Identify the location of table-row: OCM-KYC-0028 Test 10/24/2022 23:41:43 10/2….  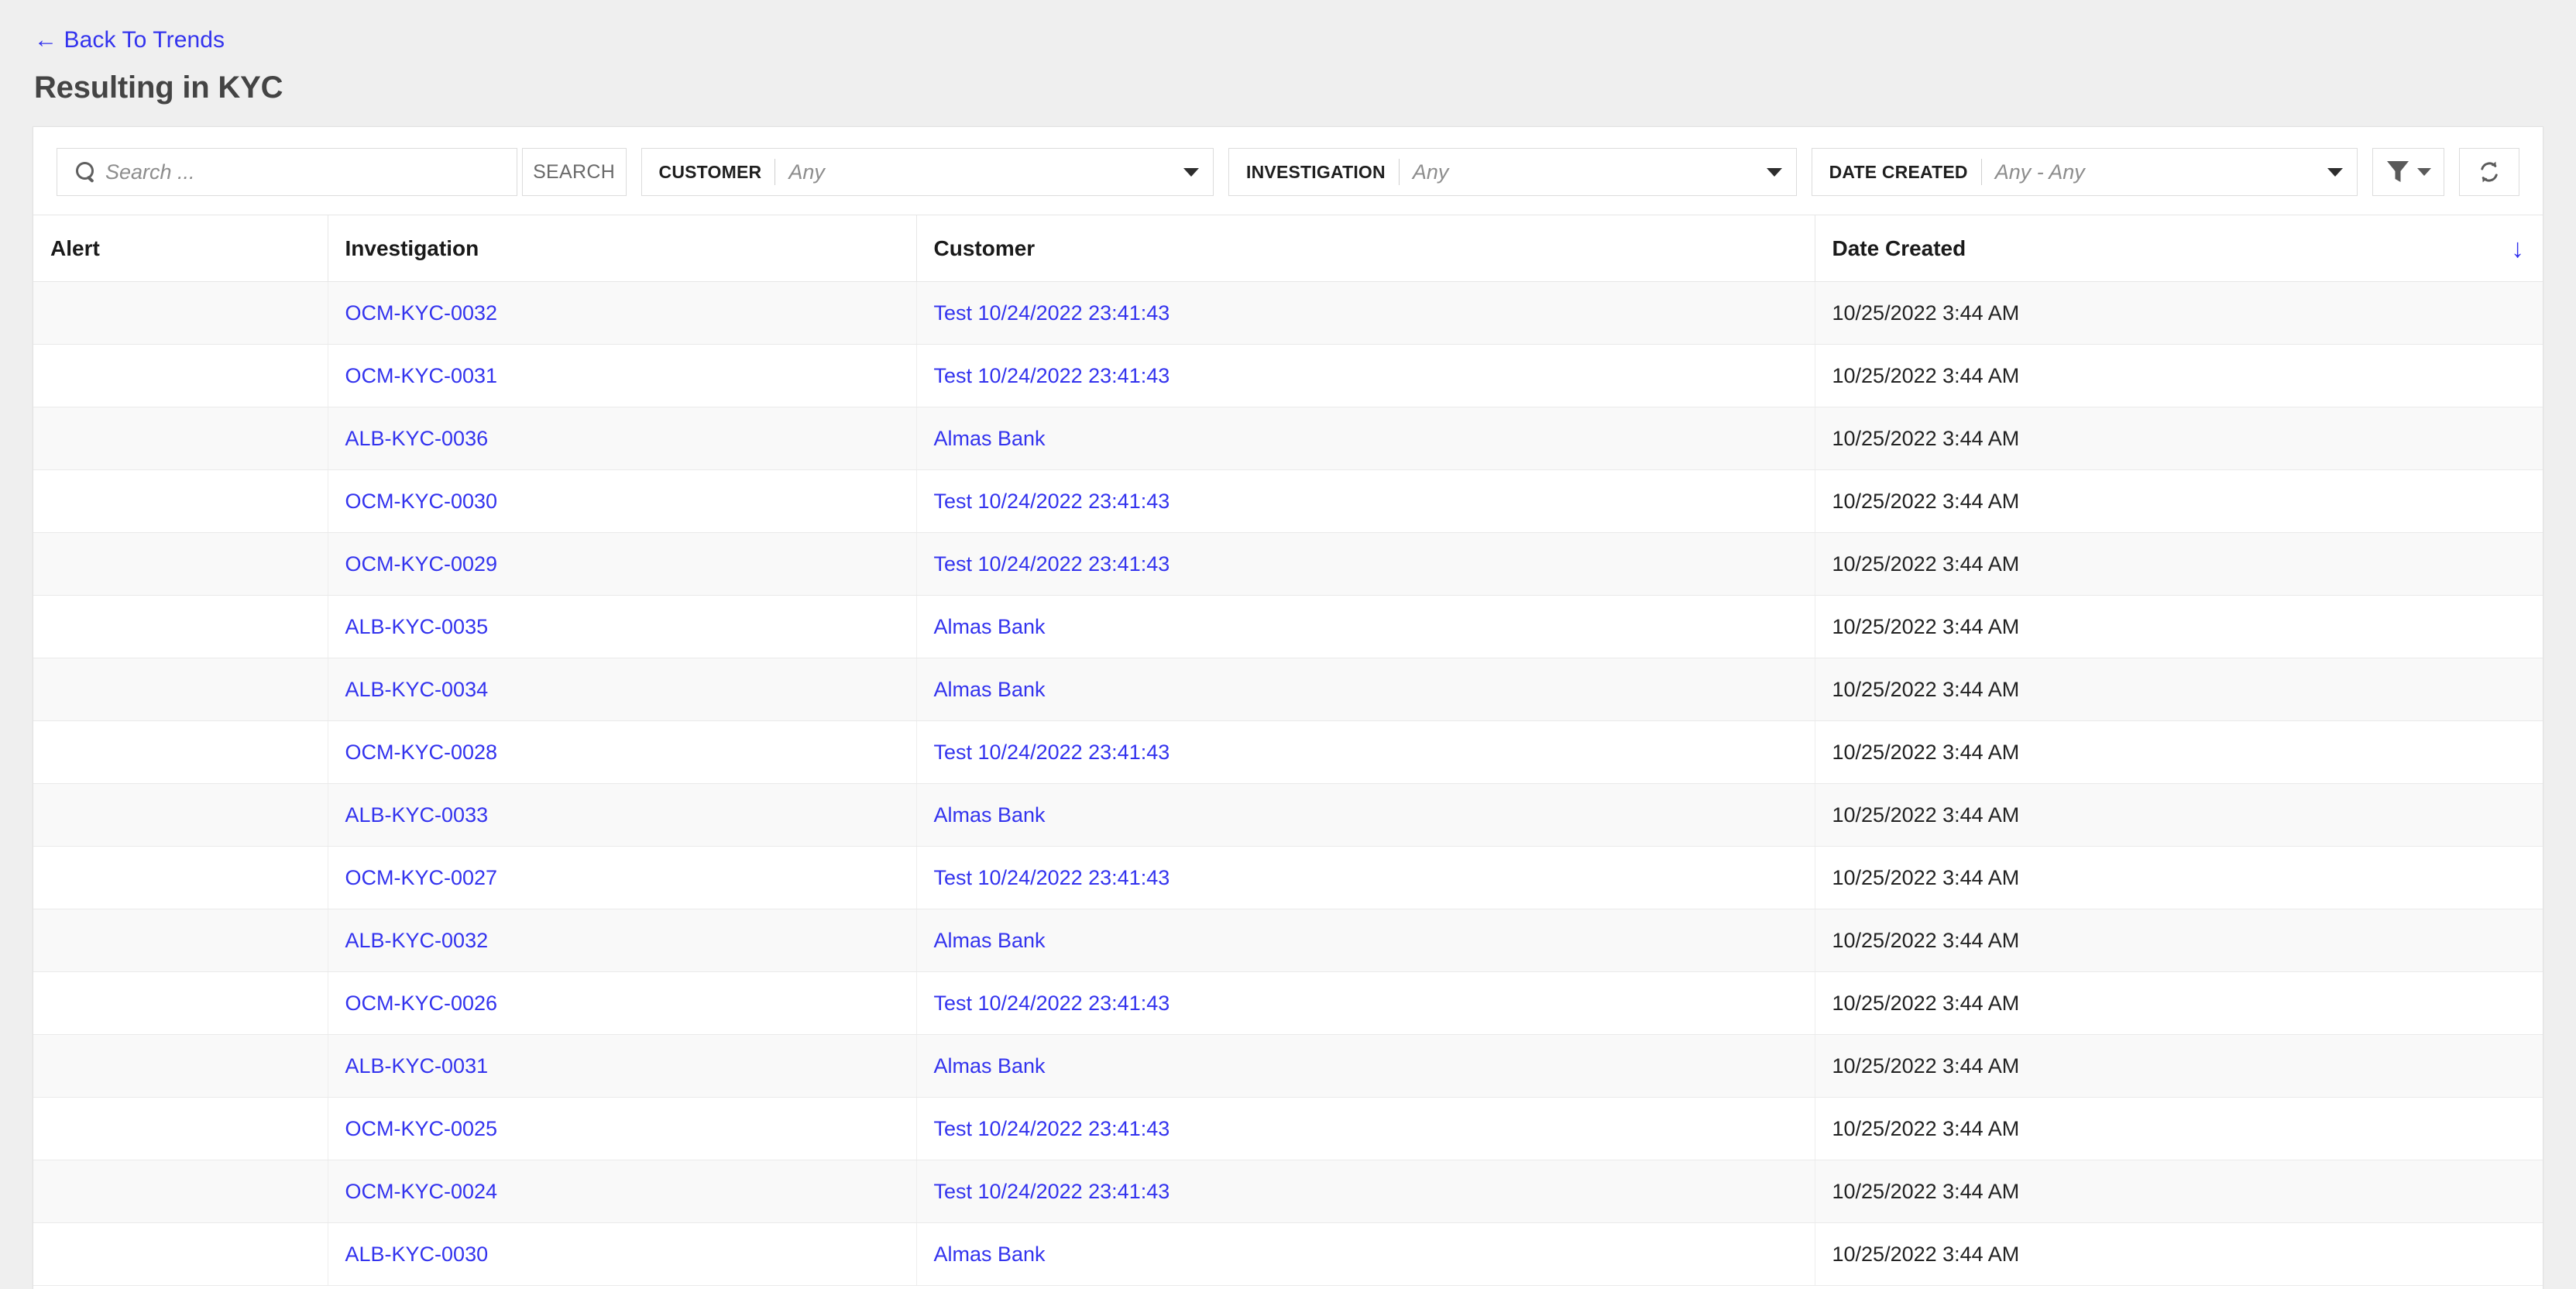
(1288, 752).